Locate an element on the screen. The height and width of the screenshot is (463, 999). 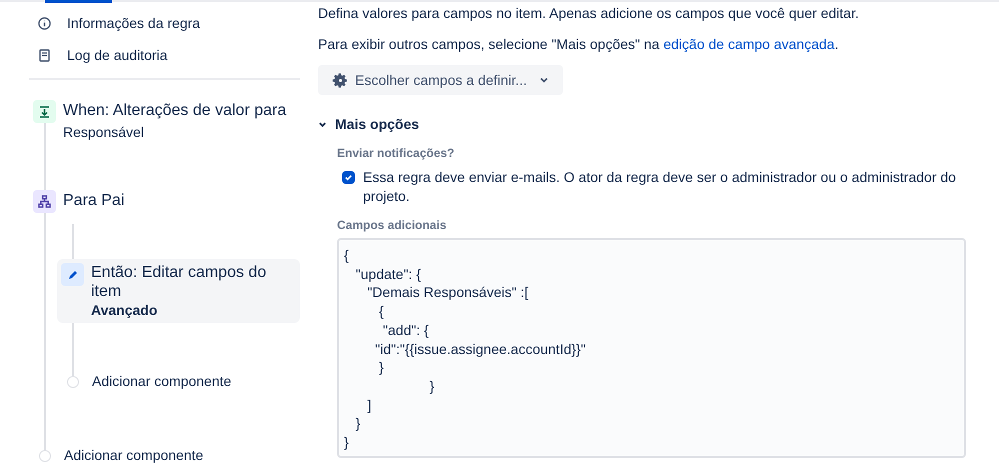
action-subtitle: Avançado is located at coordinates (124, 310).